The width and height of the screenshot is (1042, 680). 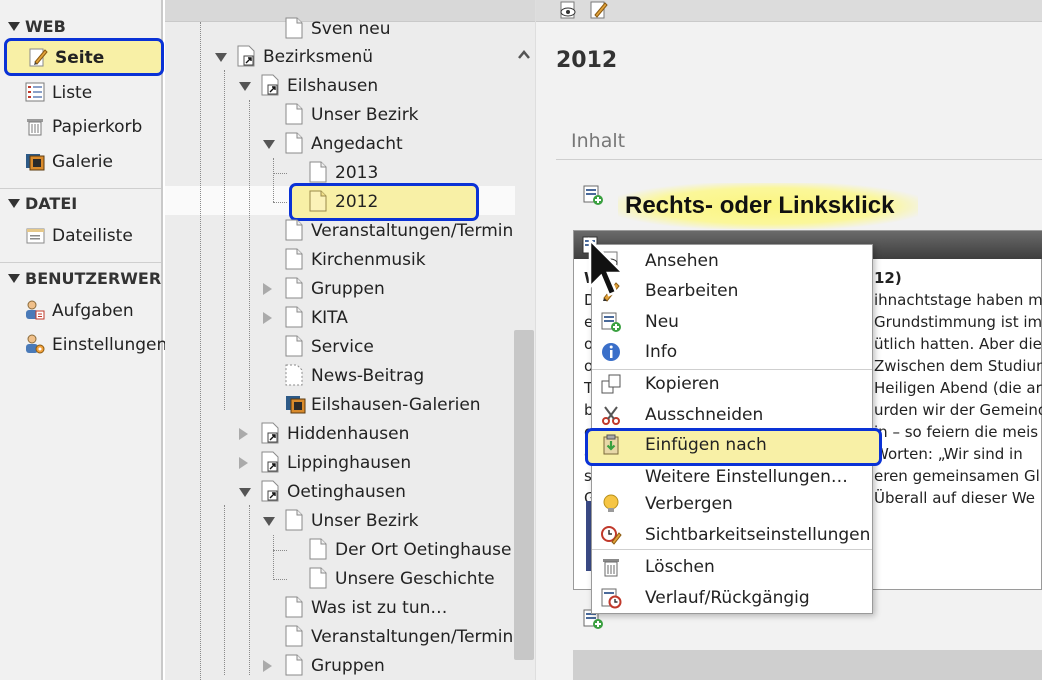 I want to click on paste-icon, so click(x=611, y=444).